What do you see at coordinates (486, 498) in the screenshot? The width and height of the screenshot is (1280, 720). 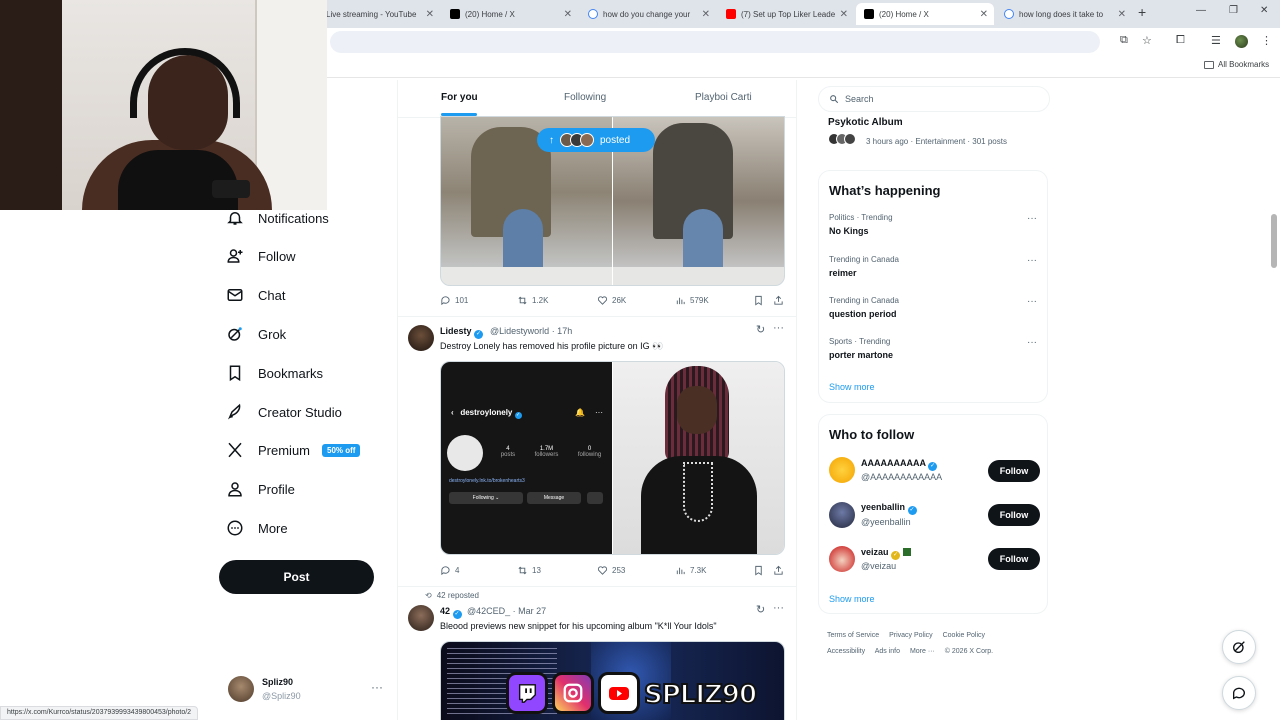 I see `ig-following-button: Following ⌄` at bounding box center [486, 498].